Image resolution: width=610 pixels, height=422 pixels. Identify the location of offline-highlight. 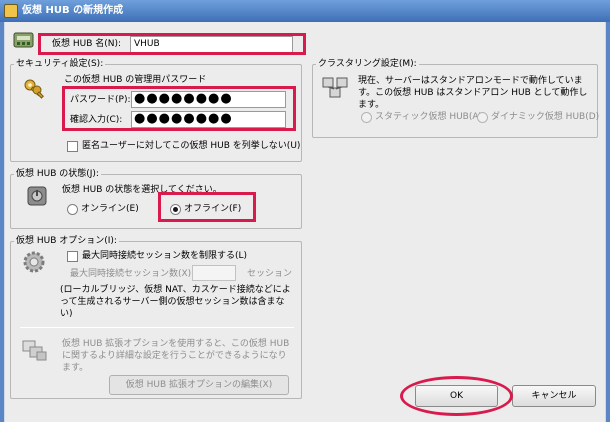
(207, 207).